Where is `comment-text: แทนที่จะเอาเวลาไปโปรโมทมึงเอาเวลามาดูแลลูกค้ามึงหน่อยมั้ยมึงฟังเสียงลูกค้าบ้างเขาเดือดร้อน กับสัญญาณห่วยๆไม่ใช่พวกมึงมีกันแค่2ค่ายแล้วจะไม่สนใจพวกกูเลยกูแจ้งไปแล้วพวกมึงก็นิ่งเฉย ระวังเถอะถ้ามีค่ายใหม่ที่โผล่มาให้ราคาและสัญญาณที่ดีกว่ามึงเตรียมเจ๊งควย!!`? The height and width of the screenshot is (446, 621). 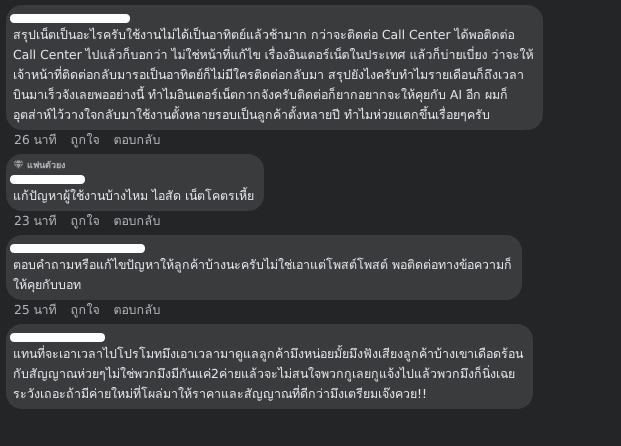 comment-text: แทนที่จะเอาเวลาไปโปรโมทมึงเอาเวลามาดูแลลูกค้ามึงหน่อยมั้ยมึงฟังเสียงลูกค้าบ้างเขาเดือดร้อน กับสัญญาณห่วยๆไม่ใช่พวกมึงมีกันแค่2ค่ายแล้วจะไม่สนใจพวกกูเลยกูแจ้งไปแล้วพวกมึงก็นิ่งเฉย ระวังเถอะถ้ามีค่ายใหม่ที่โผล่มาให้ราคาและสัญญาณที่ดีกว่ามึงเตรียมเจ๊งควย!! is located at coordinates (268, 373).